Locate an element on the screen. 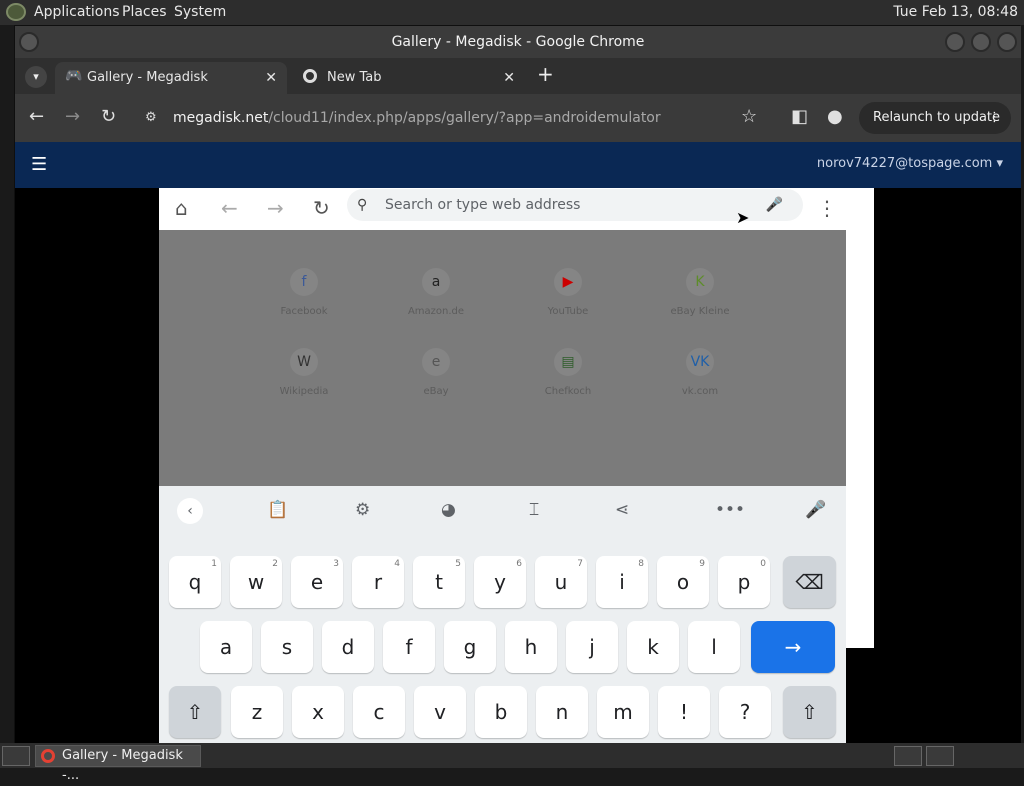 This screenshot has width=1024, height=786. more-options-icon: ••• is located at coordinates (730, 510).